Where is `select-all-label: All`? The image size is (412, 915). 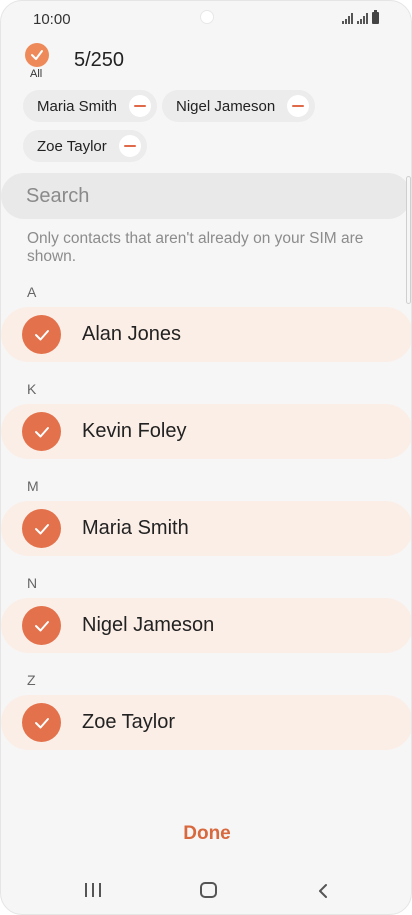 select-all-label: All is located at coordinates (36, 74).